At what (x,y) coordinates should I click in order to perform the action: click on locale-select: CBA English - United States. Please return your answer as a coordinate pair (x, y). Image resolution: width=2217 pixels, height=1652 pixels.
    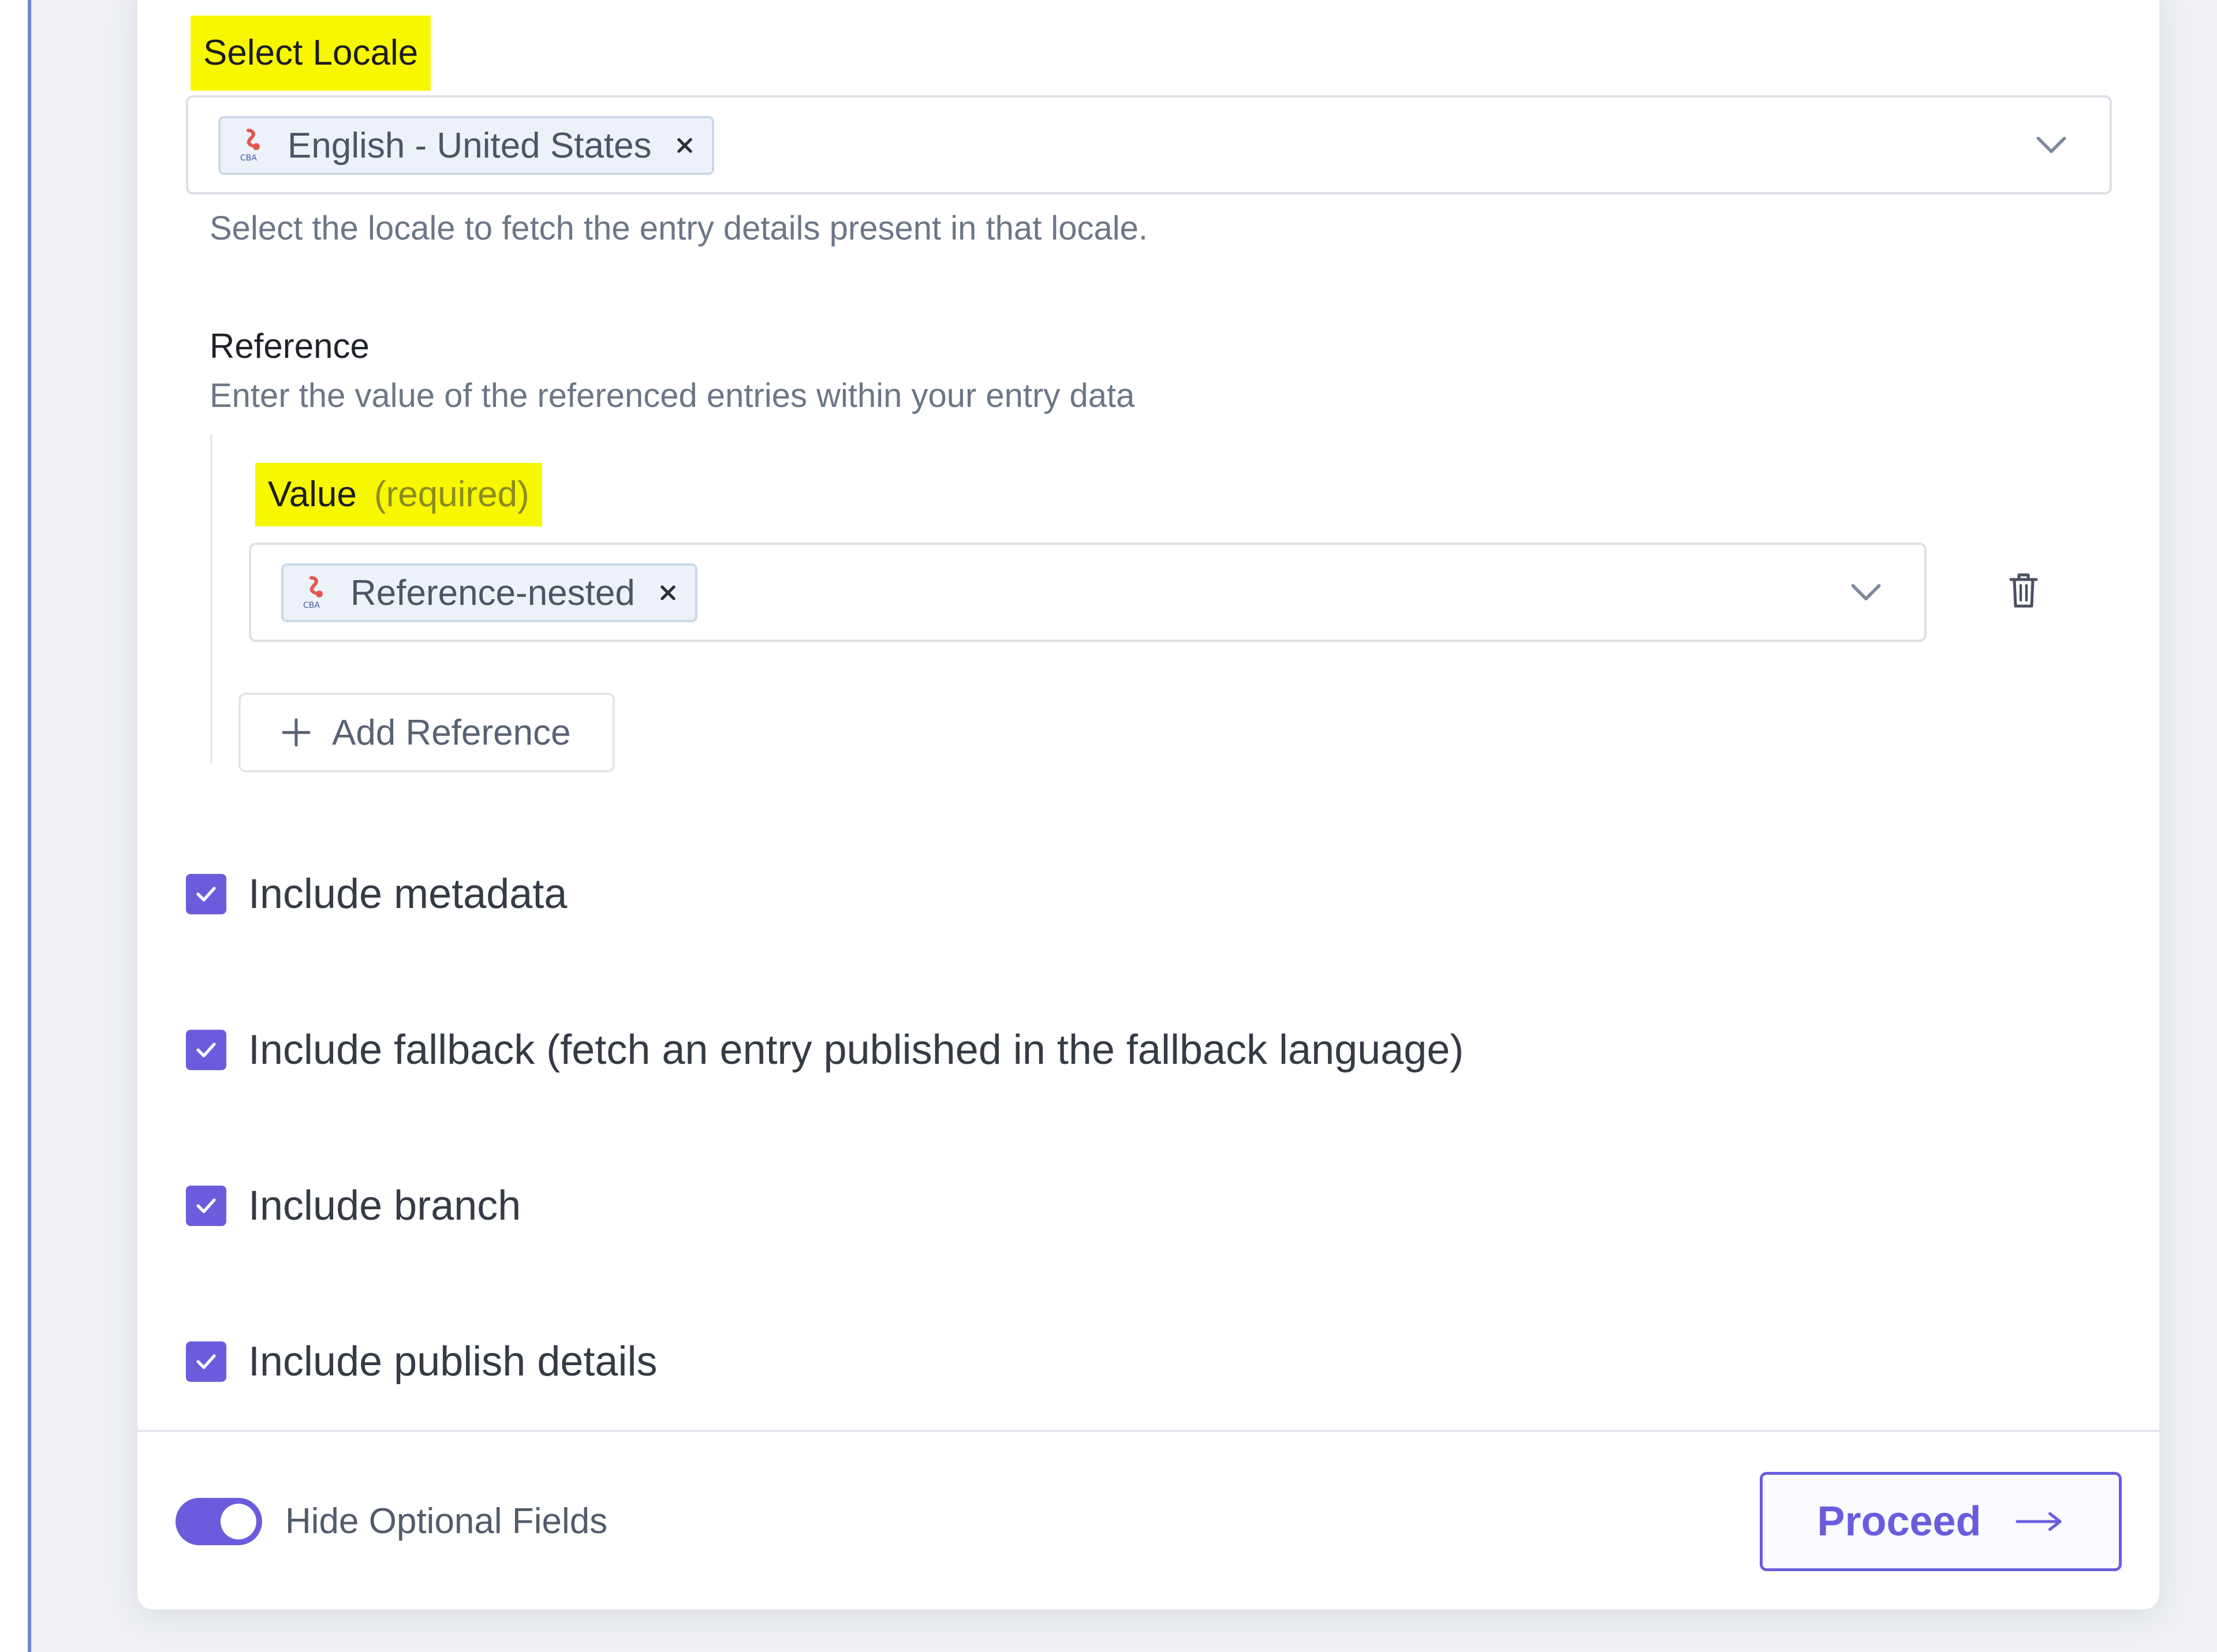
    Looking at the image, I should click on (1149, 145).